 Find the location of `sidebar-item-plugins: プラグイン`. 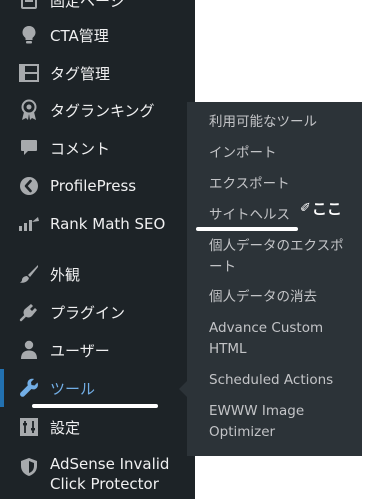

sidebar-item-plugins: プラグイン is located at coordinates (97, 312).